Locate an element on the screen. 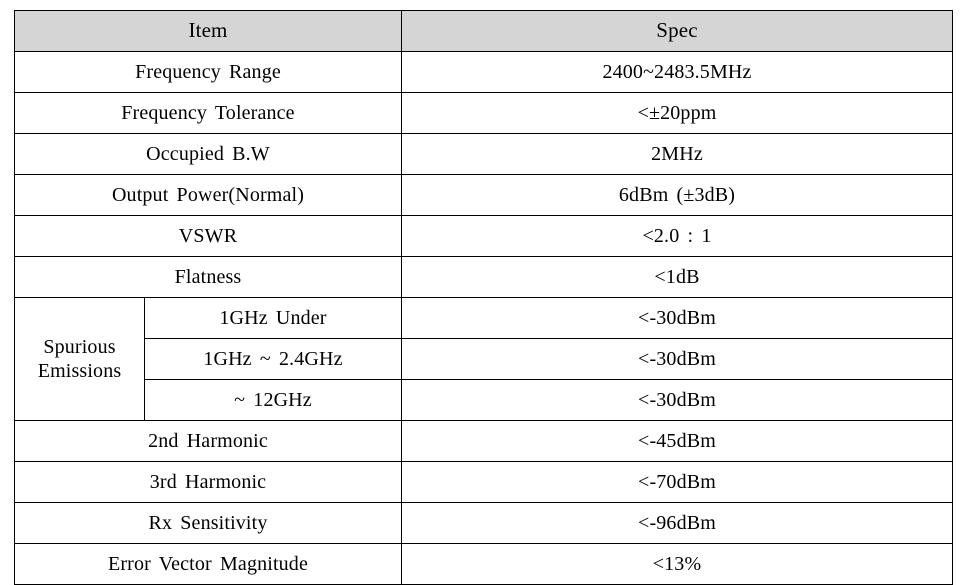 This screenshot has width=966, height=585. table-row: Frequency Range 2400~2483.5MHz is located at coordinates (483, 72).